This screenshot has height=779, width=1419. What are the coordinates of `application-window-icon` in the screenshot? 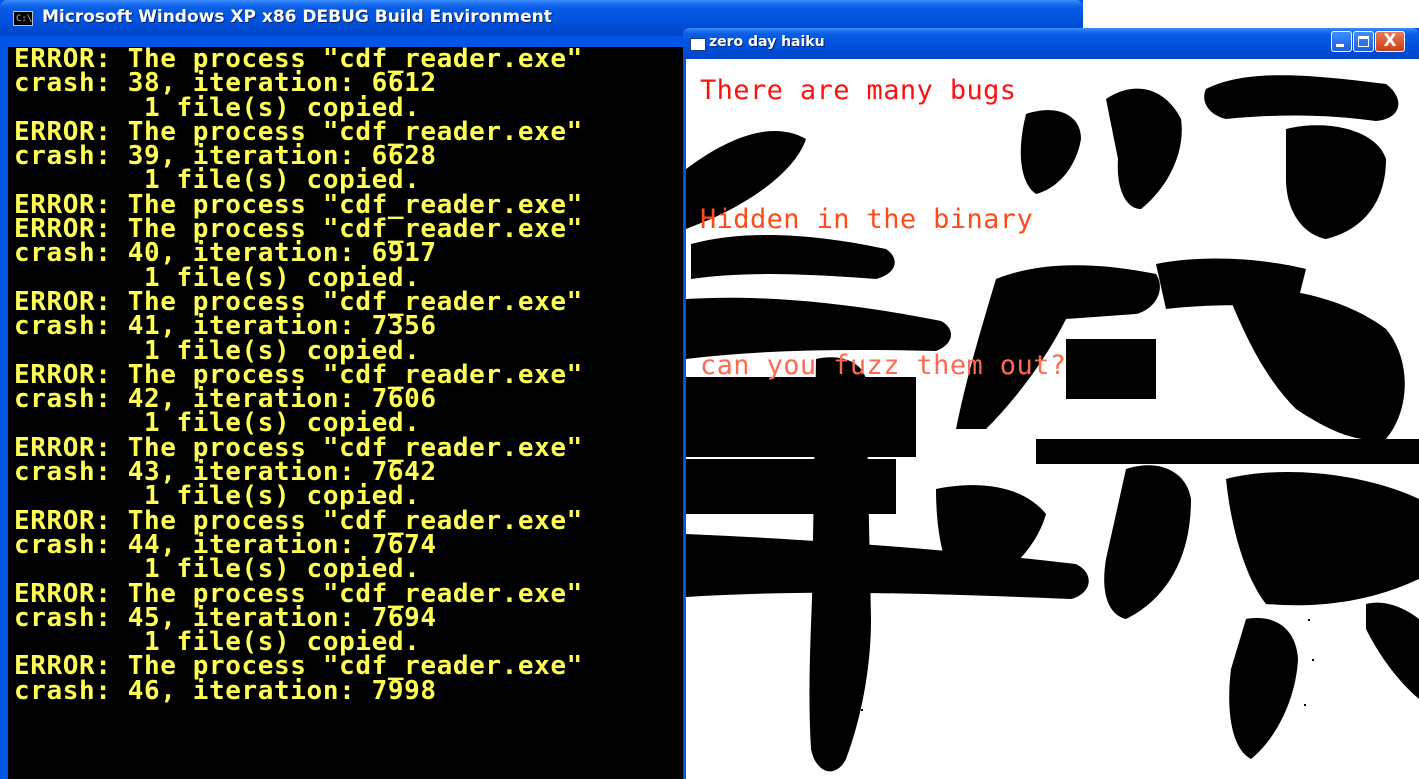 It's located at (698, 44).